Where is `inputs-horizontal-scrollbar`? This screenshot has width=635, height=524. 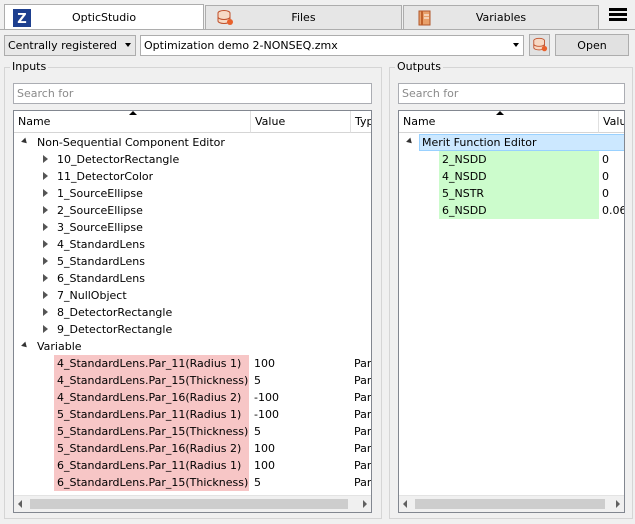
inputs-horizontal-scrollbar is located at coordinates (192, 503).